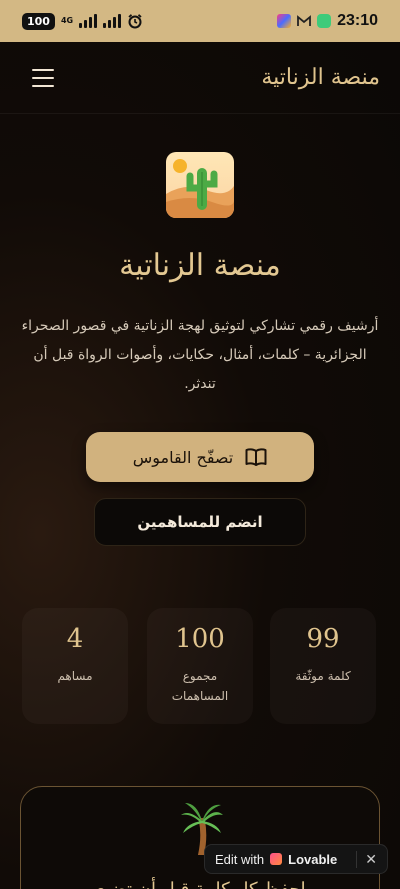 Image resolution: width=400 pixels, height=889 pixels. I want to click on lovable-logo-icon, so click(276, 859).